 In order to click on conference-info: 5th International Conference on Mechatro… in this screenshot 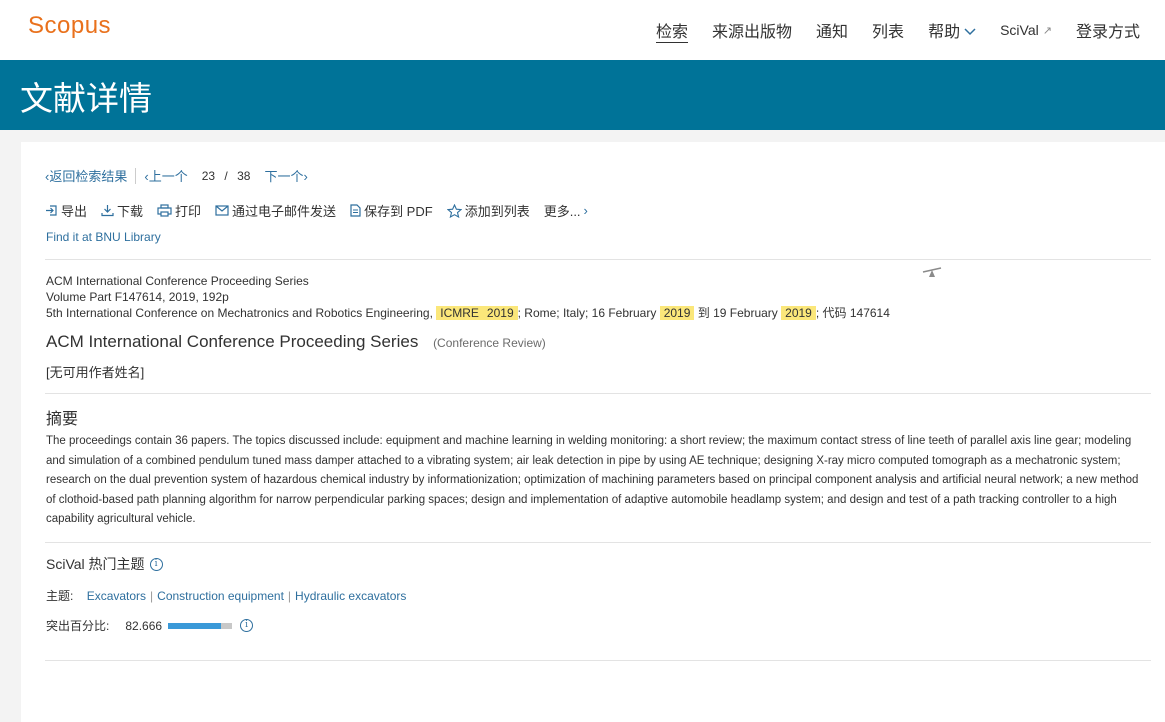, I will do `click(468, 313)`.